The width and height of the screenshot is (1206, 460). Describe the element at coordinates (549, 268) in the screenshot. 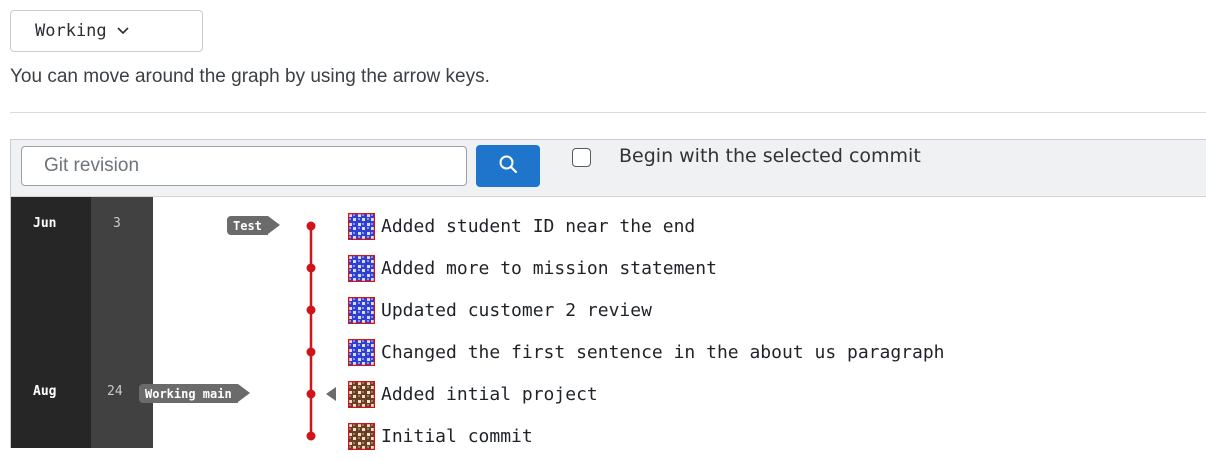

I see `commit-message: Added more to mission statement` at that location.